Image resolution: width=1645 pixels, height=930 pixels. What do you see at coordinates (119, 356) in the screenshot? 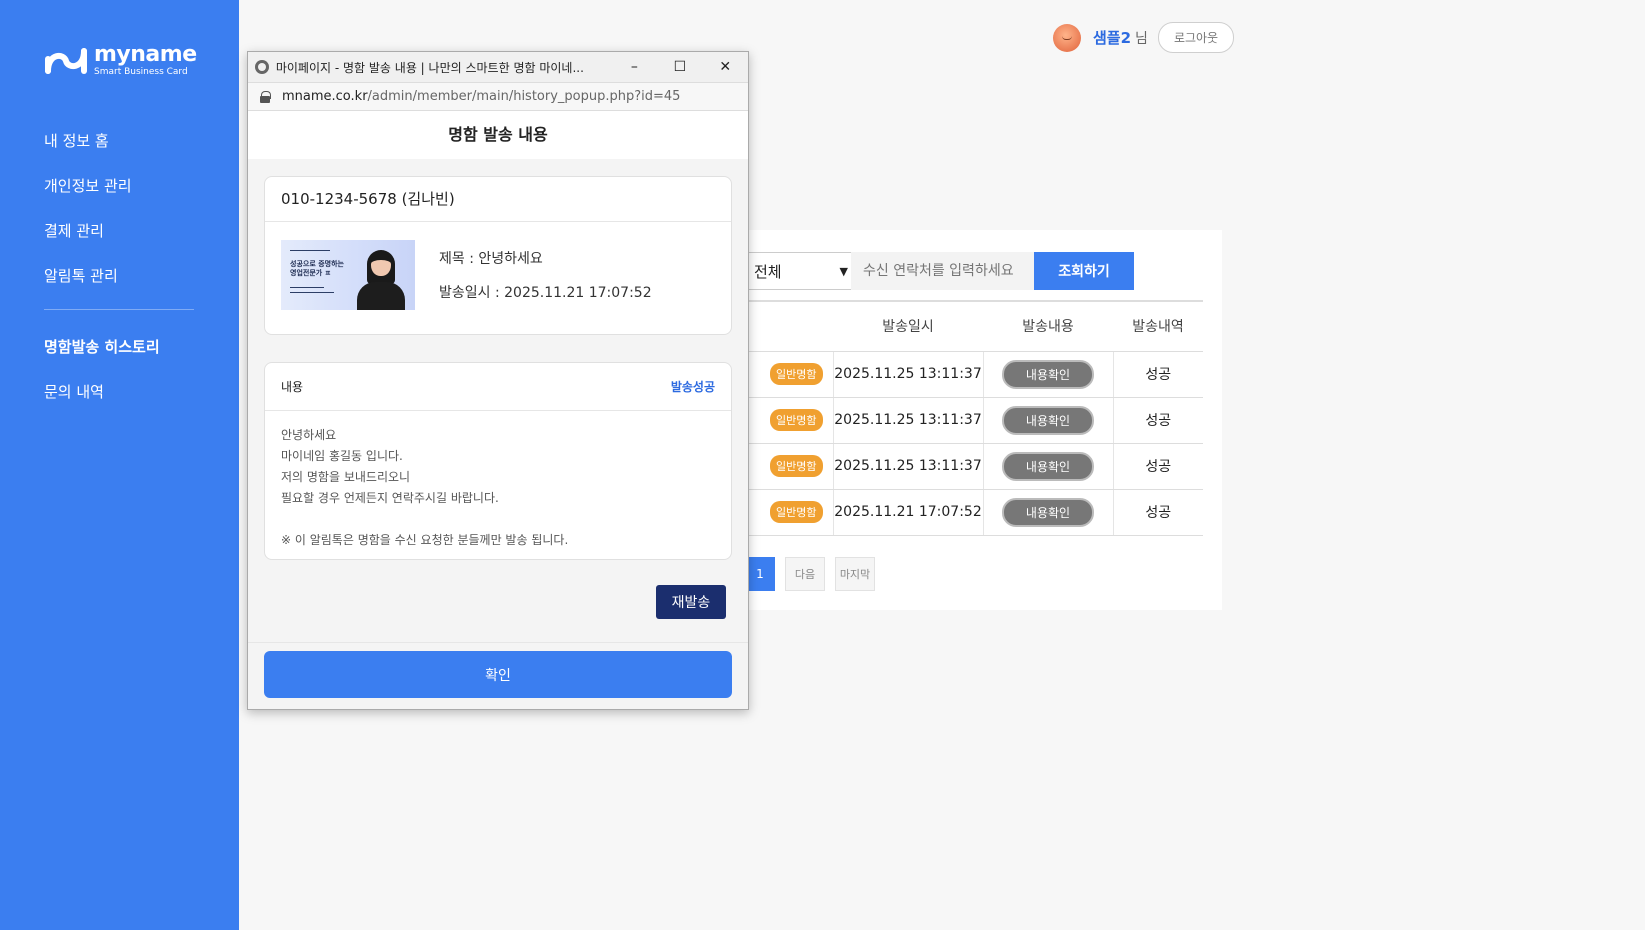
I see `sidebar-item-history: 명함발송 히스토리` at bounding box center [119, 356].